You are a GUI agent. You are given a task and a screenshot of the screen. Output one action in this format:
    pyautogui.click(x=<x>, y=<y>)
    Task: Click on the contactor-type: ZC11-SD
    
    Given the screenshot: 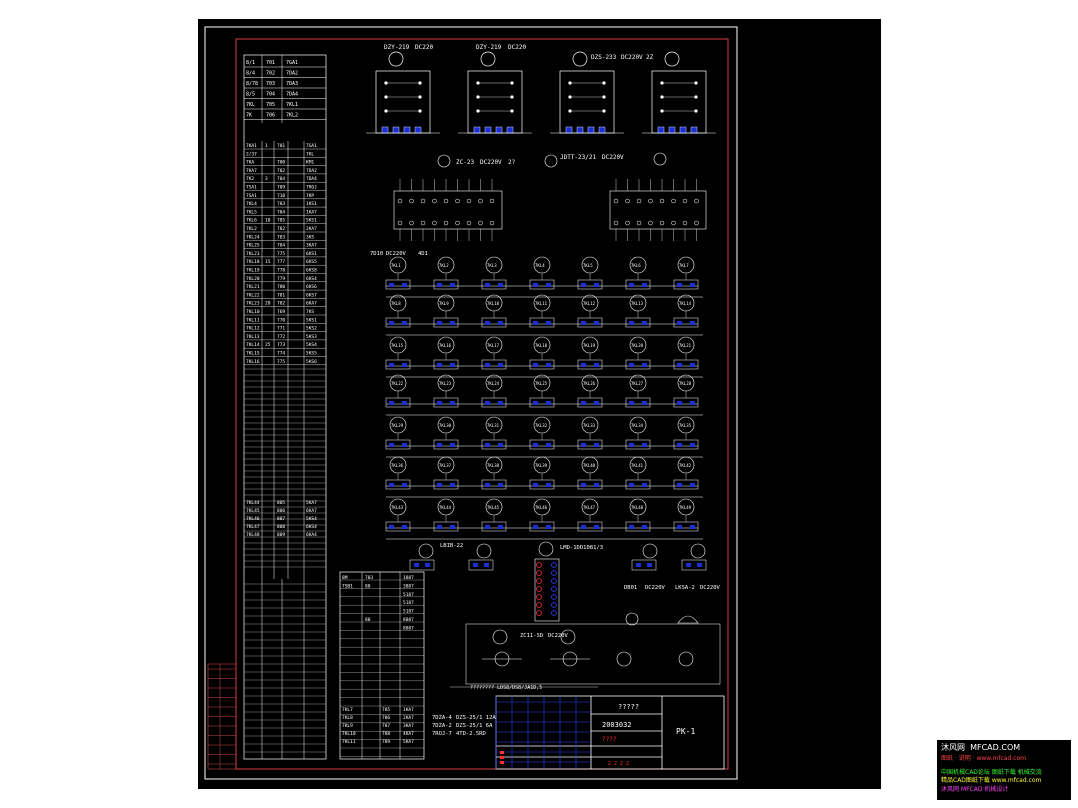 What is the action you would take?
    pyautogui.click(x=531, y=636)
    